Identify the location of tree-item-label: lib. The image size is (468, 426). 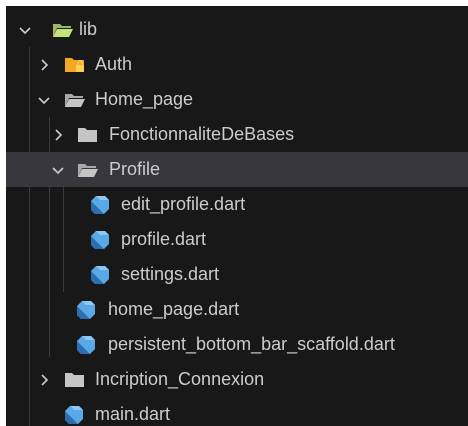
(88, 29).